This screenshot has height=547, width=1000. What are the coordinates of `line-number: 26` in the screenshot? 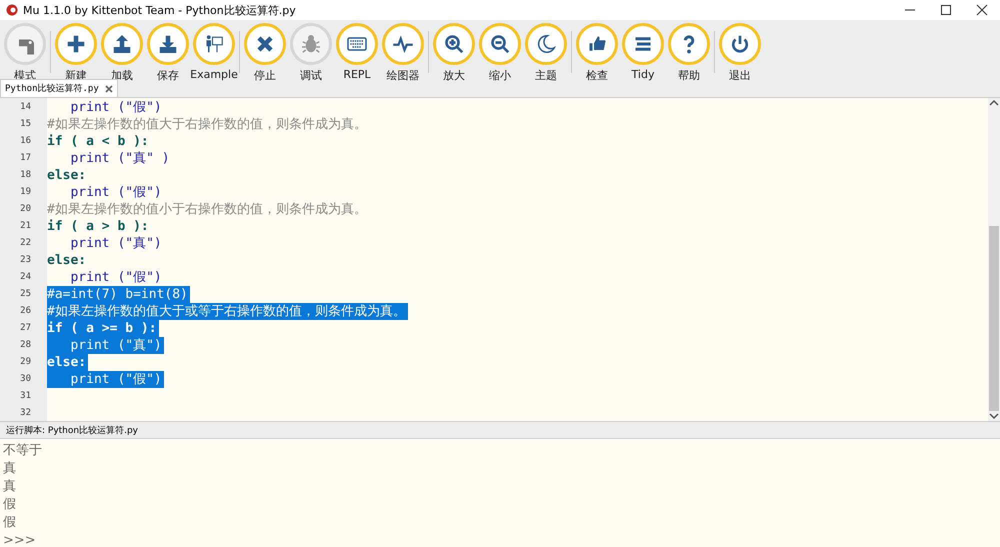 It's located at (25, 311).